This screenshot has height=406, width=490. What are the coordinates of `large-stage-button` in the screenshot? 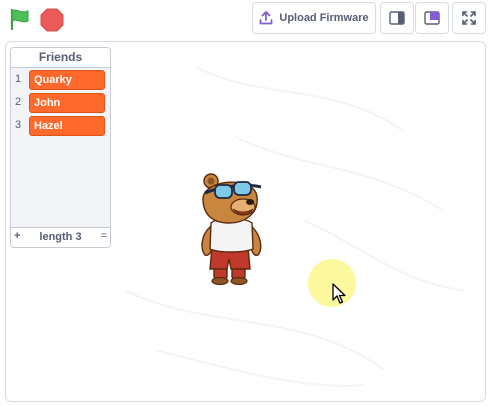 It's located at (432, 18).